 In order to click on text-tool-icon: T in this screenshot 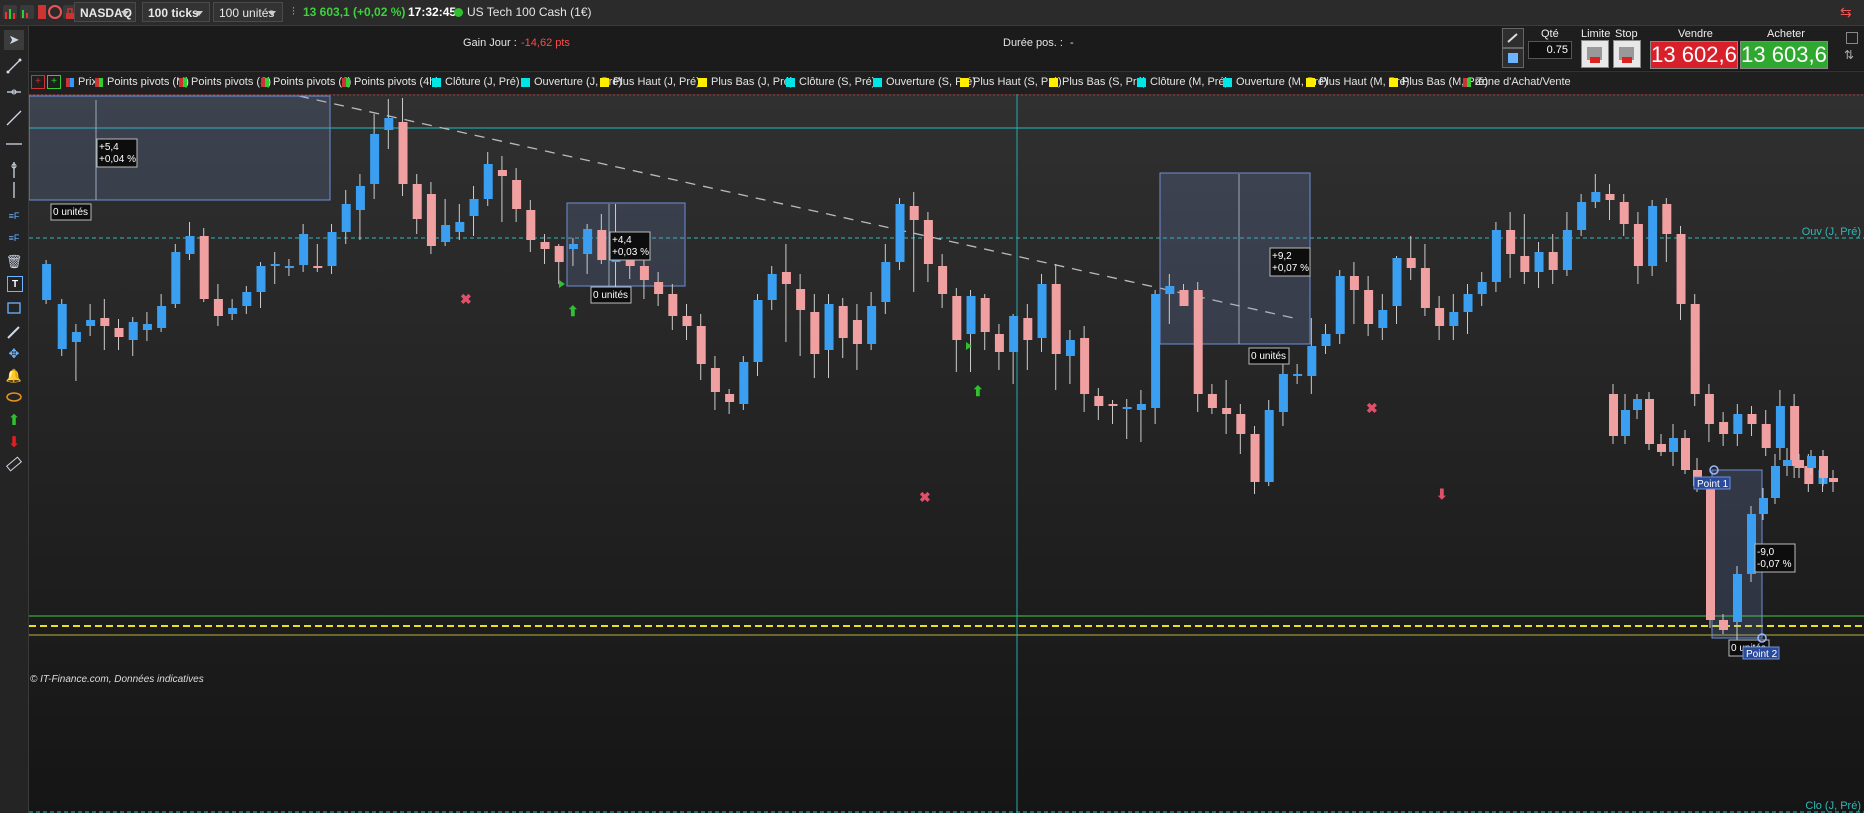, I will do `click(15, 284)`.